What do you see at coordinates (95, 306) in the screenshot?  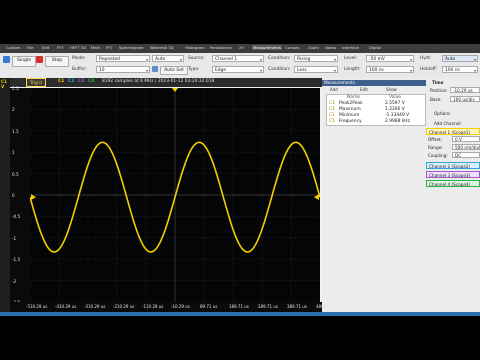 I see `x-tick-label: -310.29 us` at bounding box center [95, 306].